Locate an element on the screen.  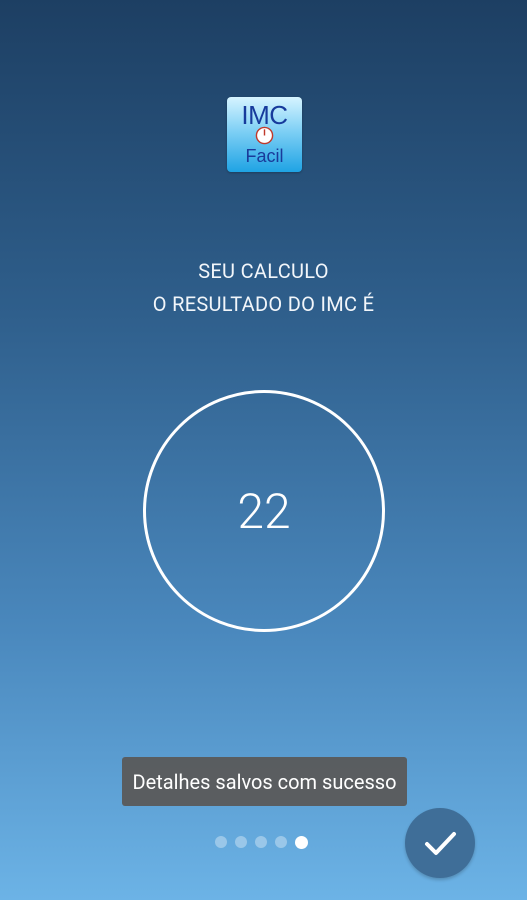
toast-text: Detalhes salvos com sucesso is located at coordinates (264, 781).